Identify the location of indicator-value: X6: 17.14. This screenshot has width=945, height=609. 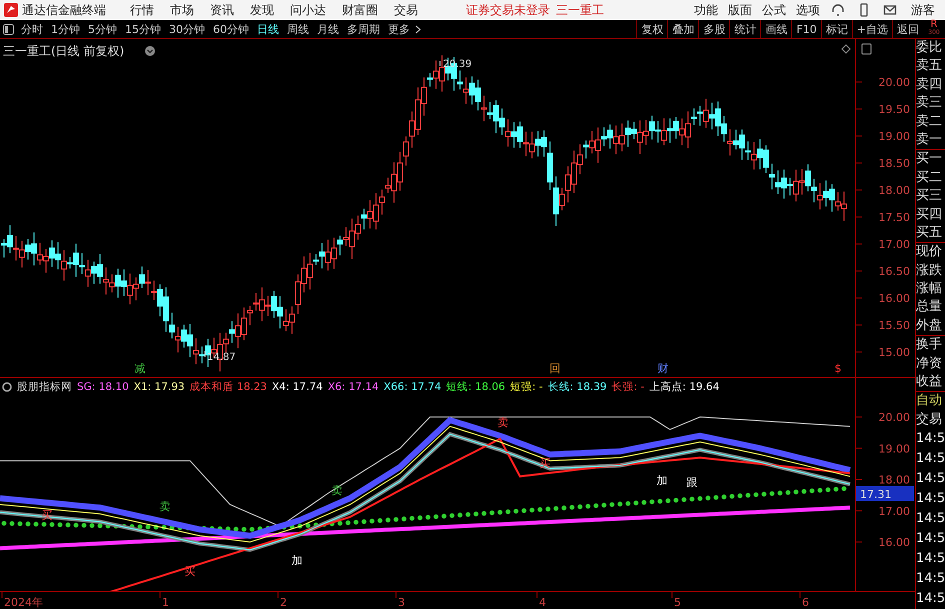
(353, 387).